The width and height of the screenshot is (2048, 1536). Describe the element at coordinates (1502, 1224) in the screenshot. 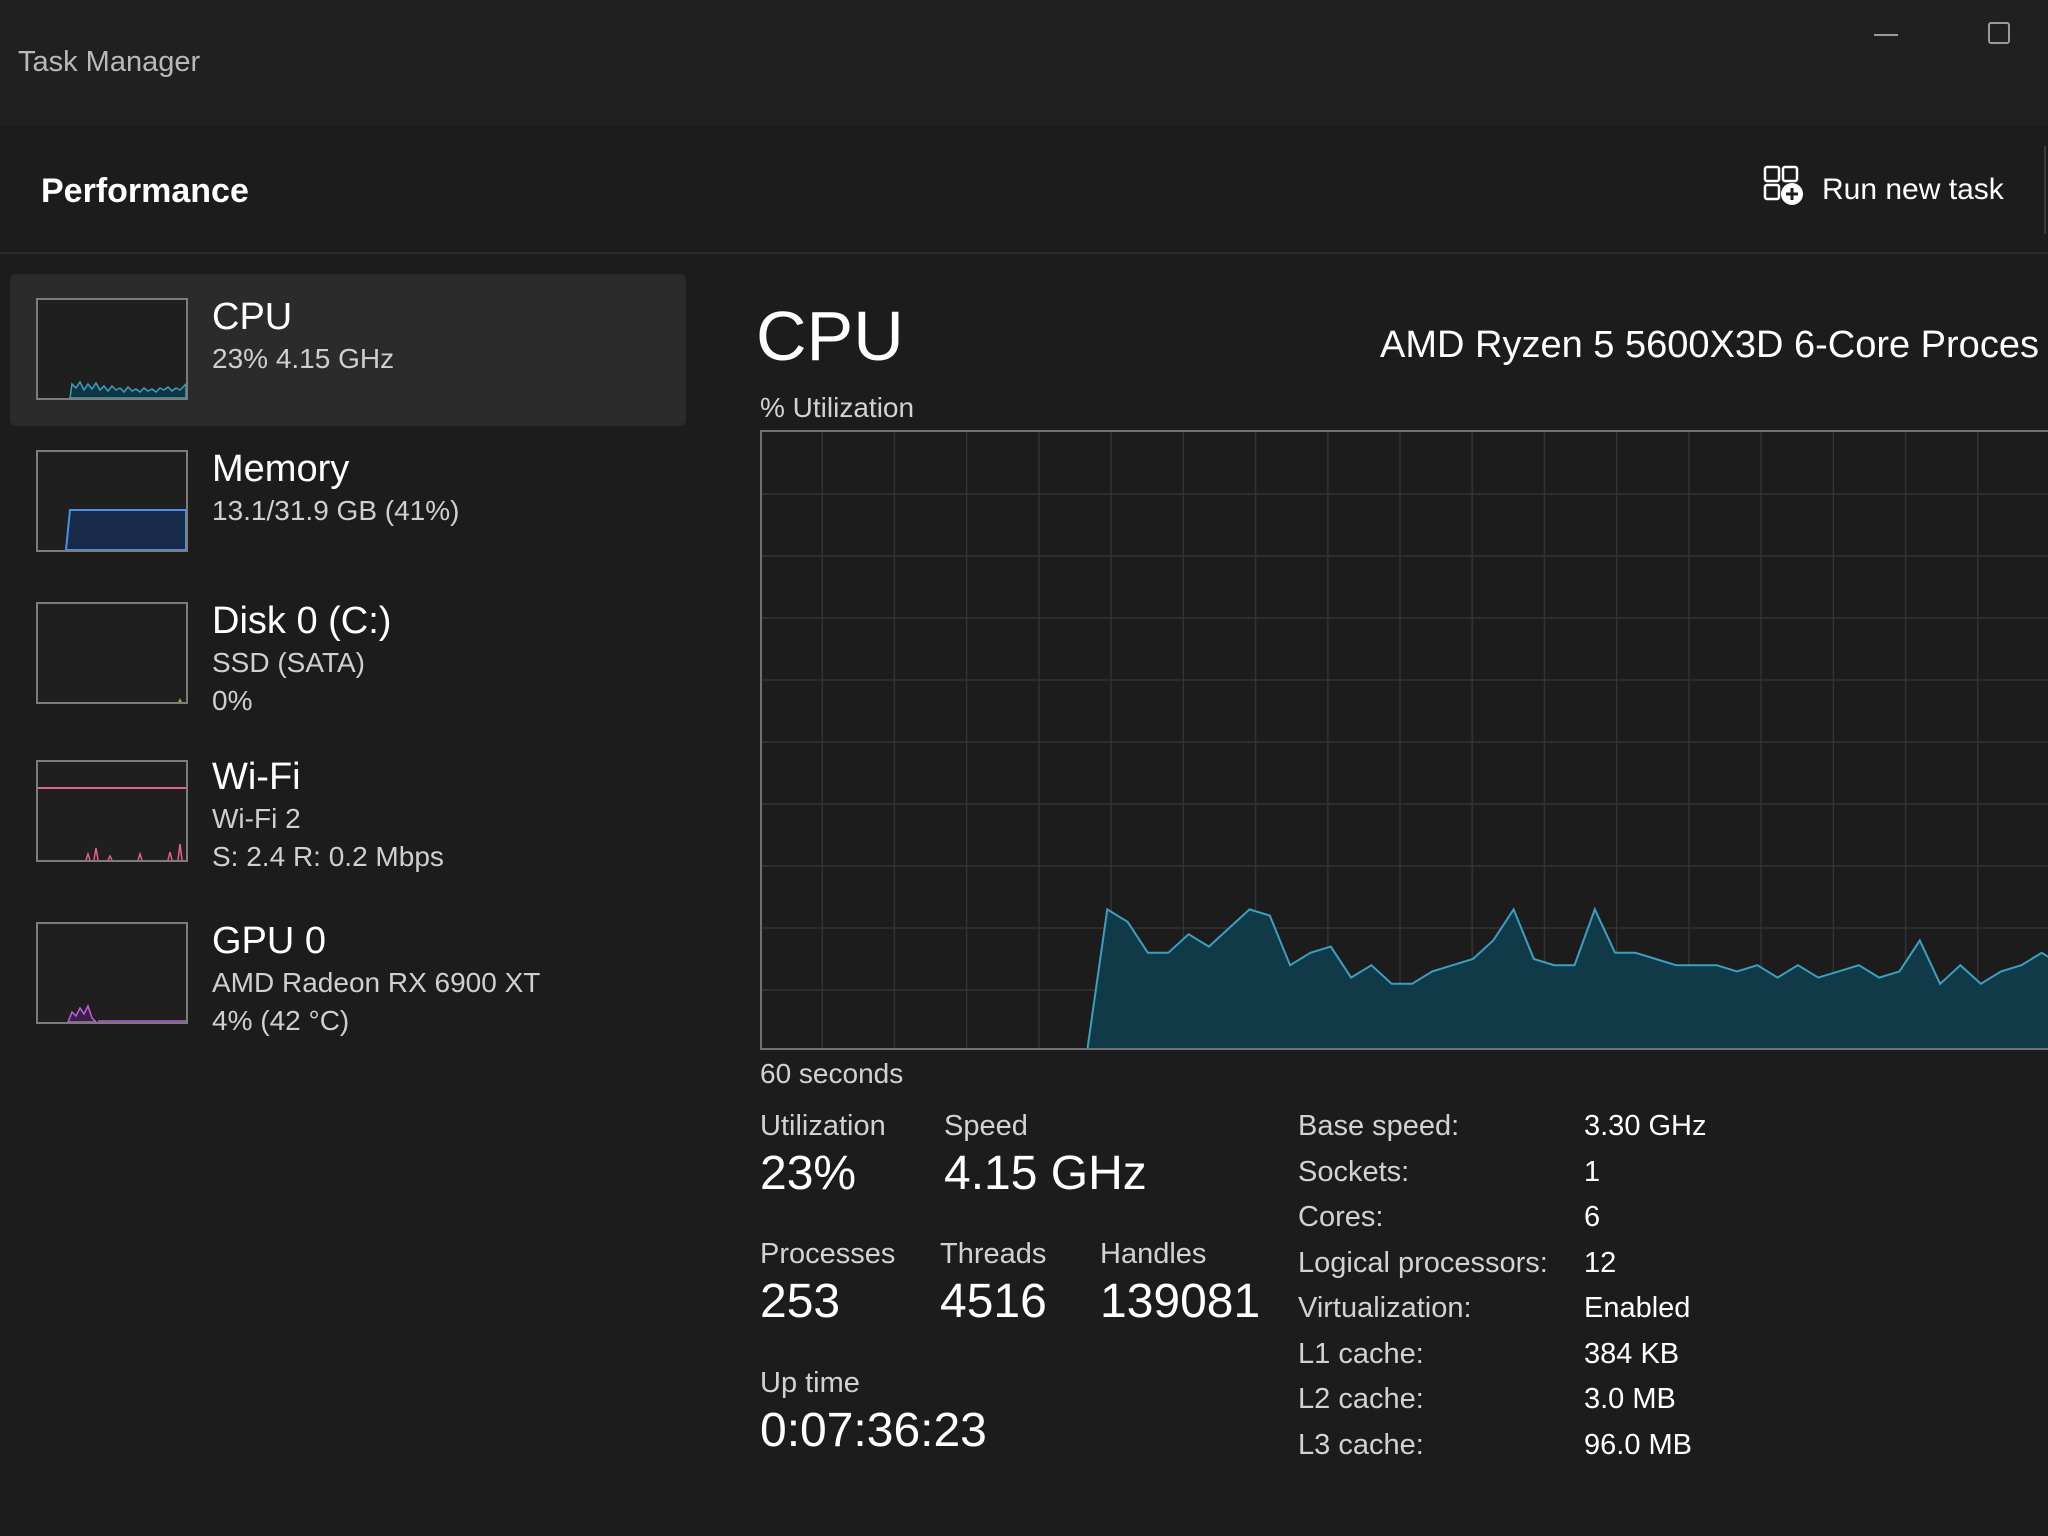

I see `spec-row: Cores: 6` at that location.